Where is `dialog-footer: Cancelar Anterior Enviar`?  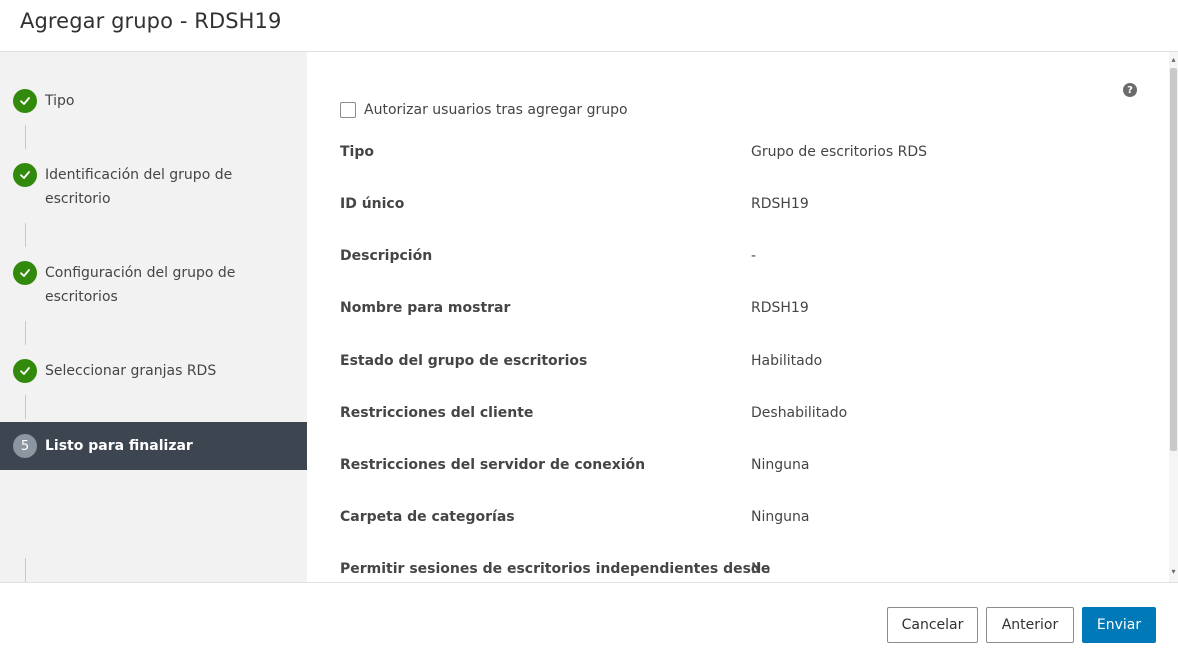
dialog-footer: Cancelar Anterior Enviar is located at coordinates (589, 620).